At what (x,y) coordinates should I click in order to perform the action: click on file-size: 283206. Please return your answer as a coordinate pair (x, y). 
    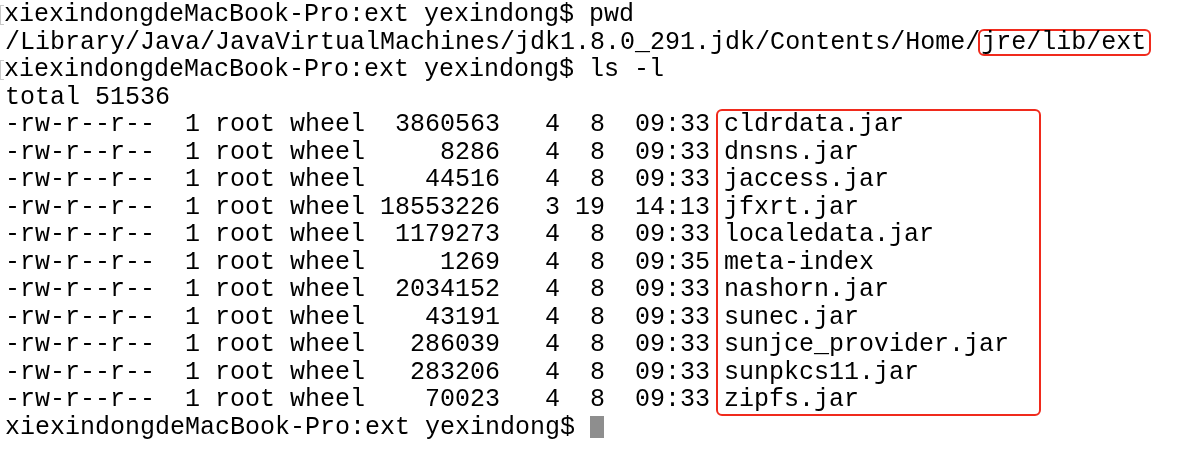
    Looking at the image, I should click on (455, 372).